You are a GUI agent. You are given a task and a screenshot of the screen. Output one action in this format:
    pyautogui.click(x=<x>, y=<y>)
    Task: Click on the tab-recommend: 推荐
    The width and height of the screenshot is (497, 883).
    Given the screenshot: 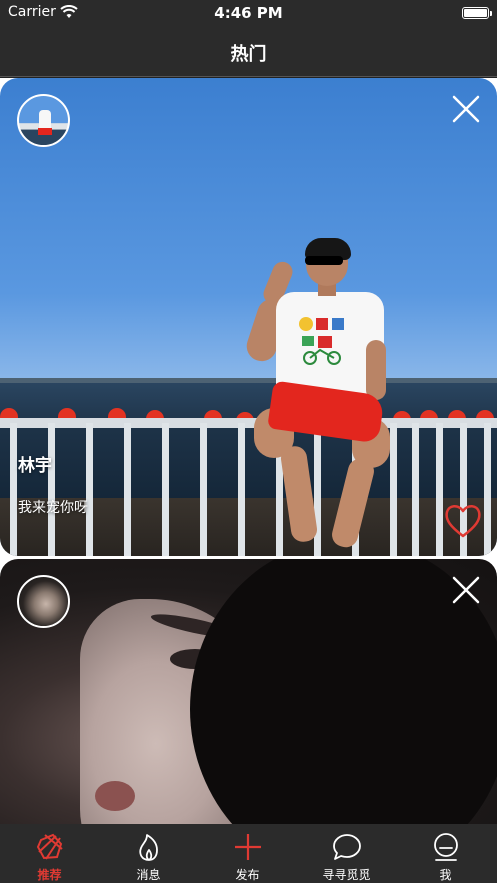 What is the action you would take?
    pyautogui.click(x=49, y=853)
    